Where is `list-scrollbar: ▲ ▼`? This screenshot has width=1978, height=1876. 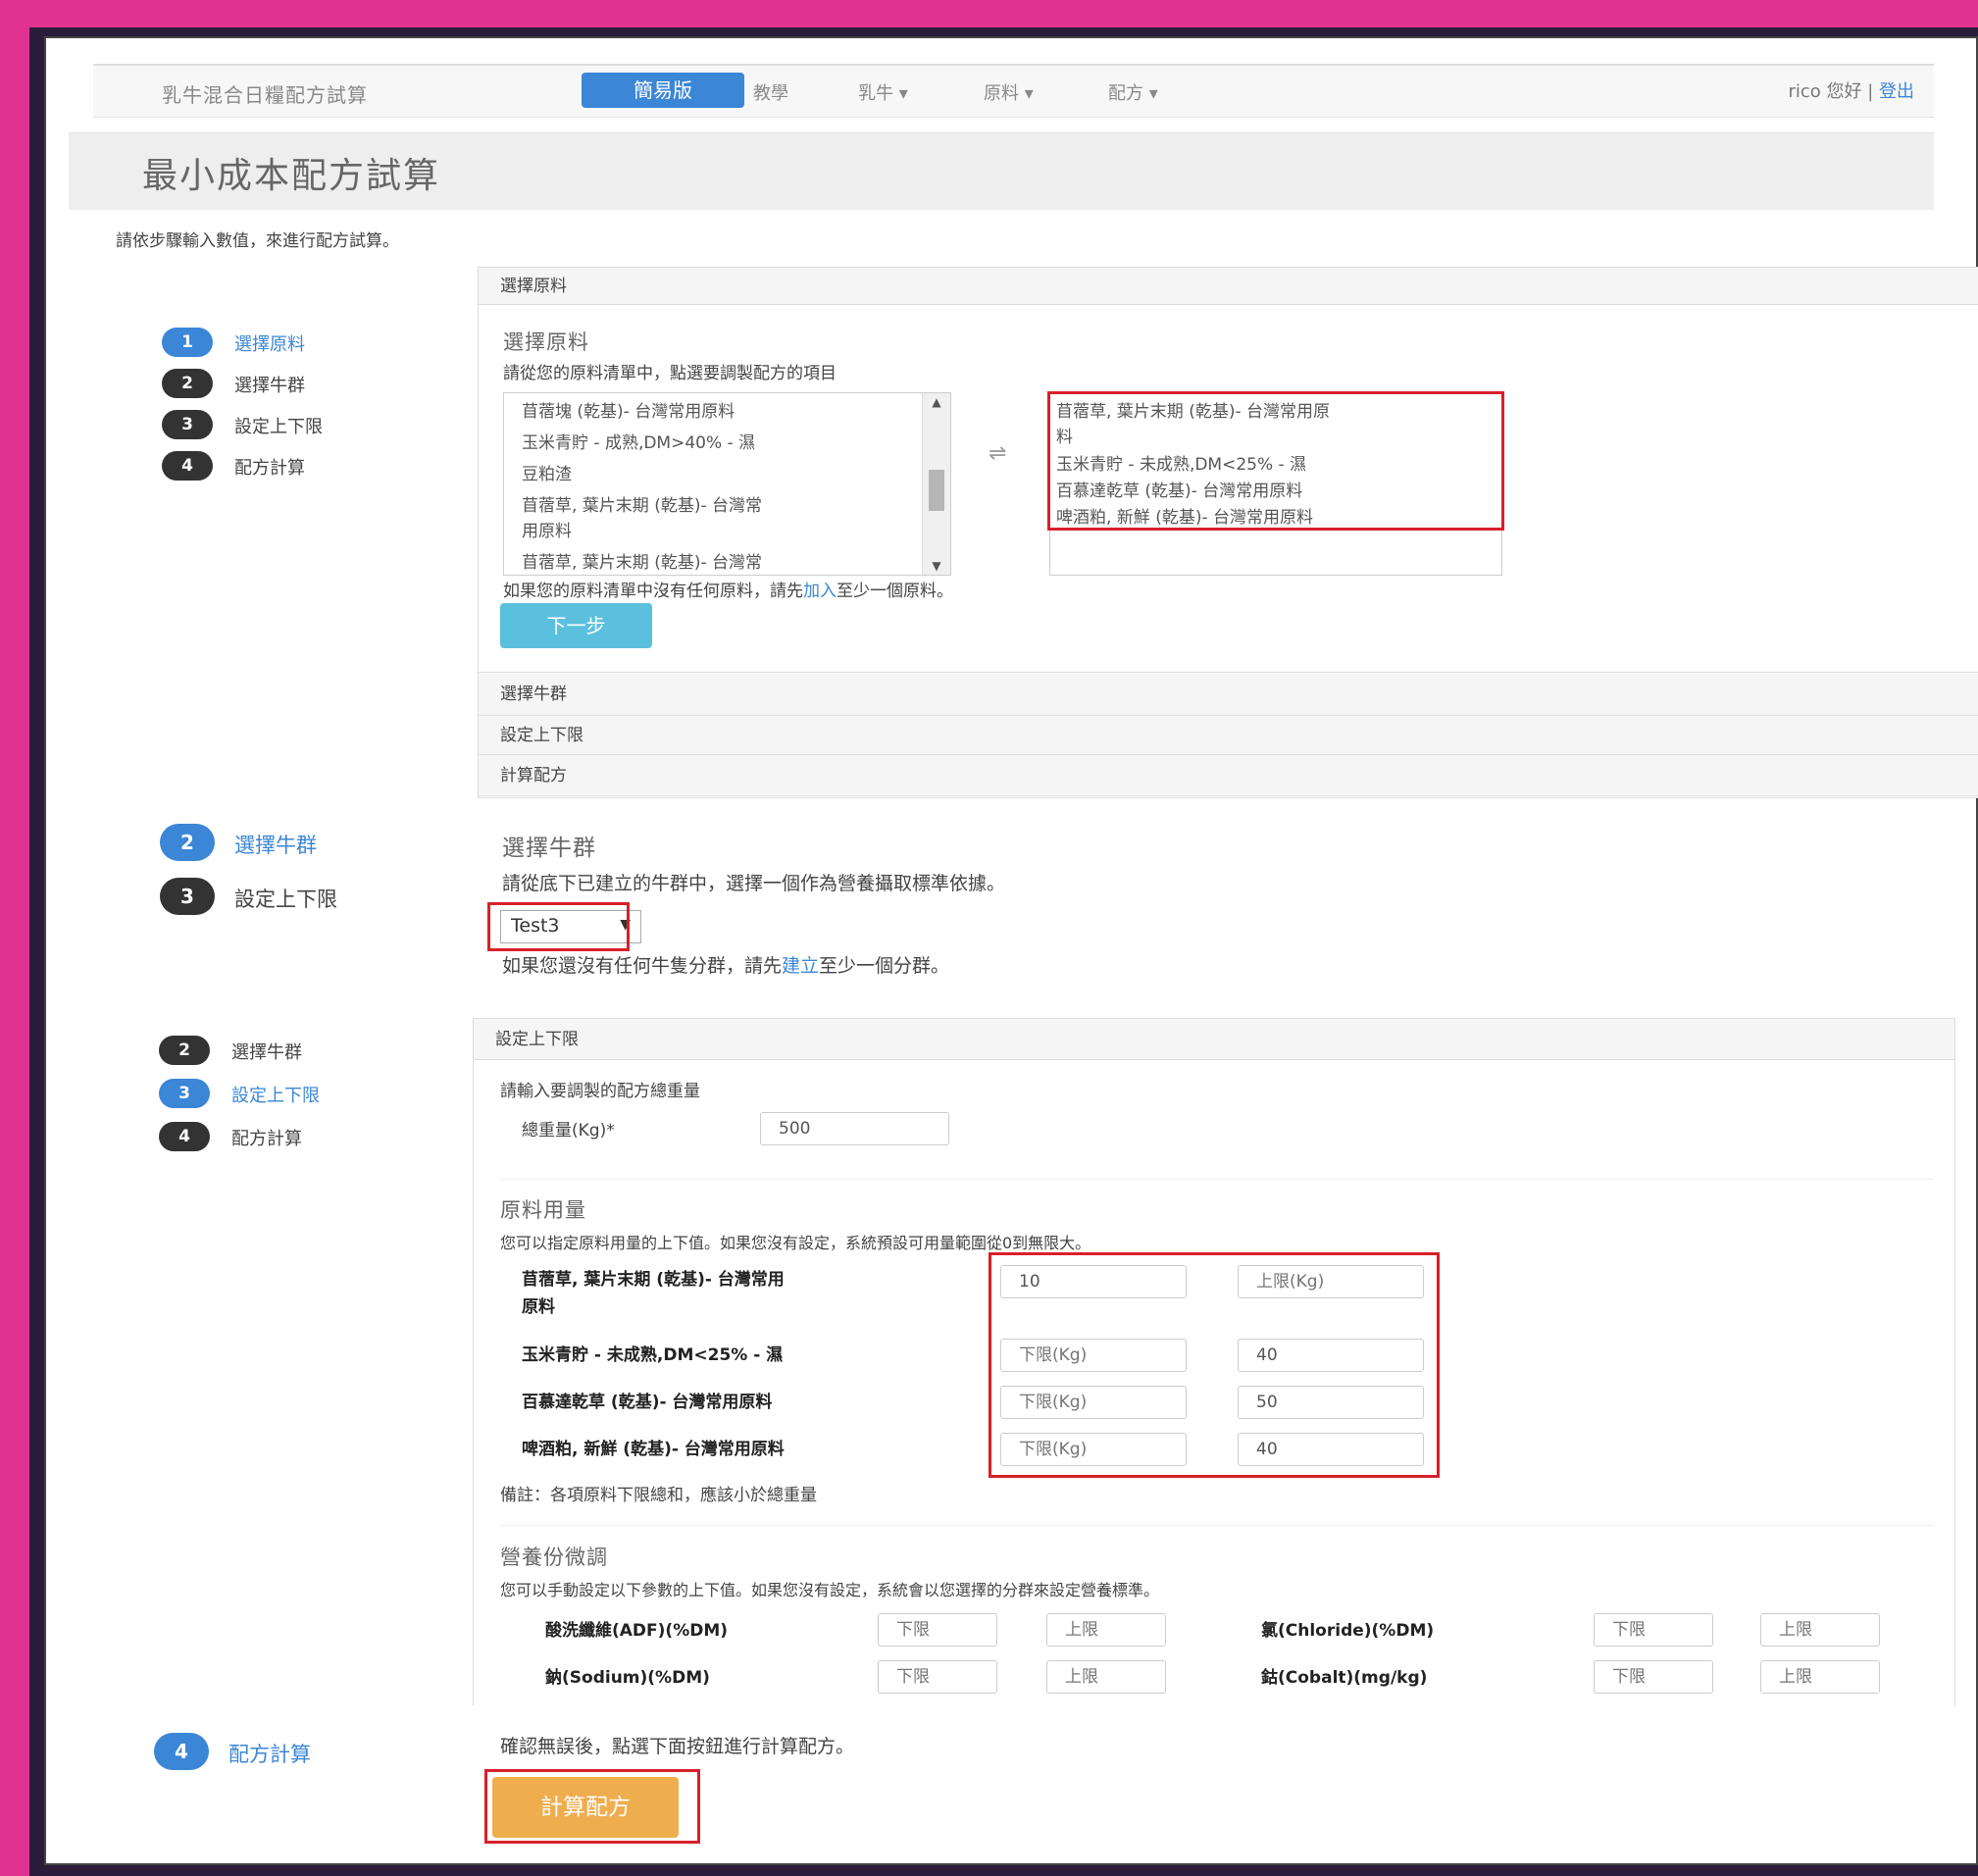 list-scrollbar: ▲ ▼ is located at coordinates (936, 484).